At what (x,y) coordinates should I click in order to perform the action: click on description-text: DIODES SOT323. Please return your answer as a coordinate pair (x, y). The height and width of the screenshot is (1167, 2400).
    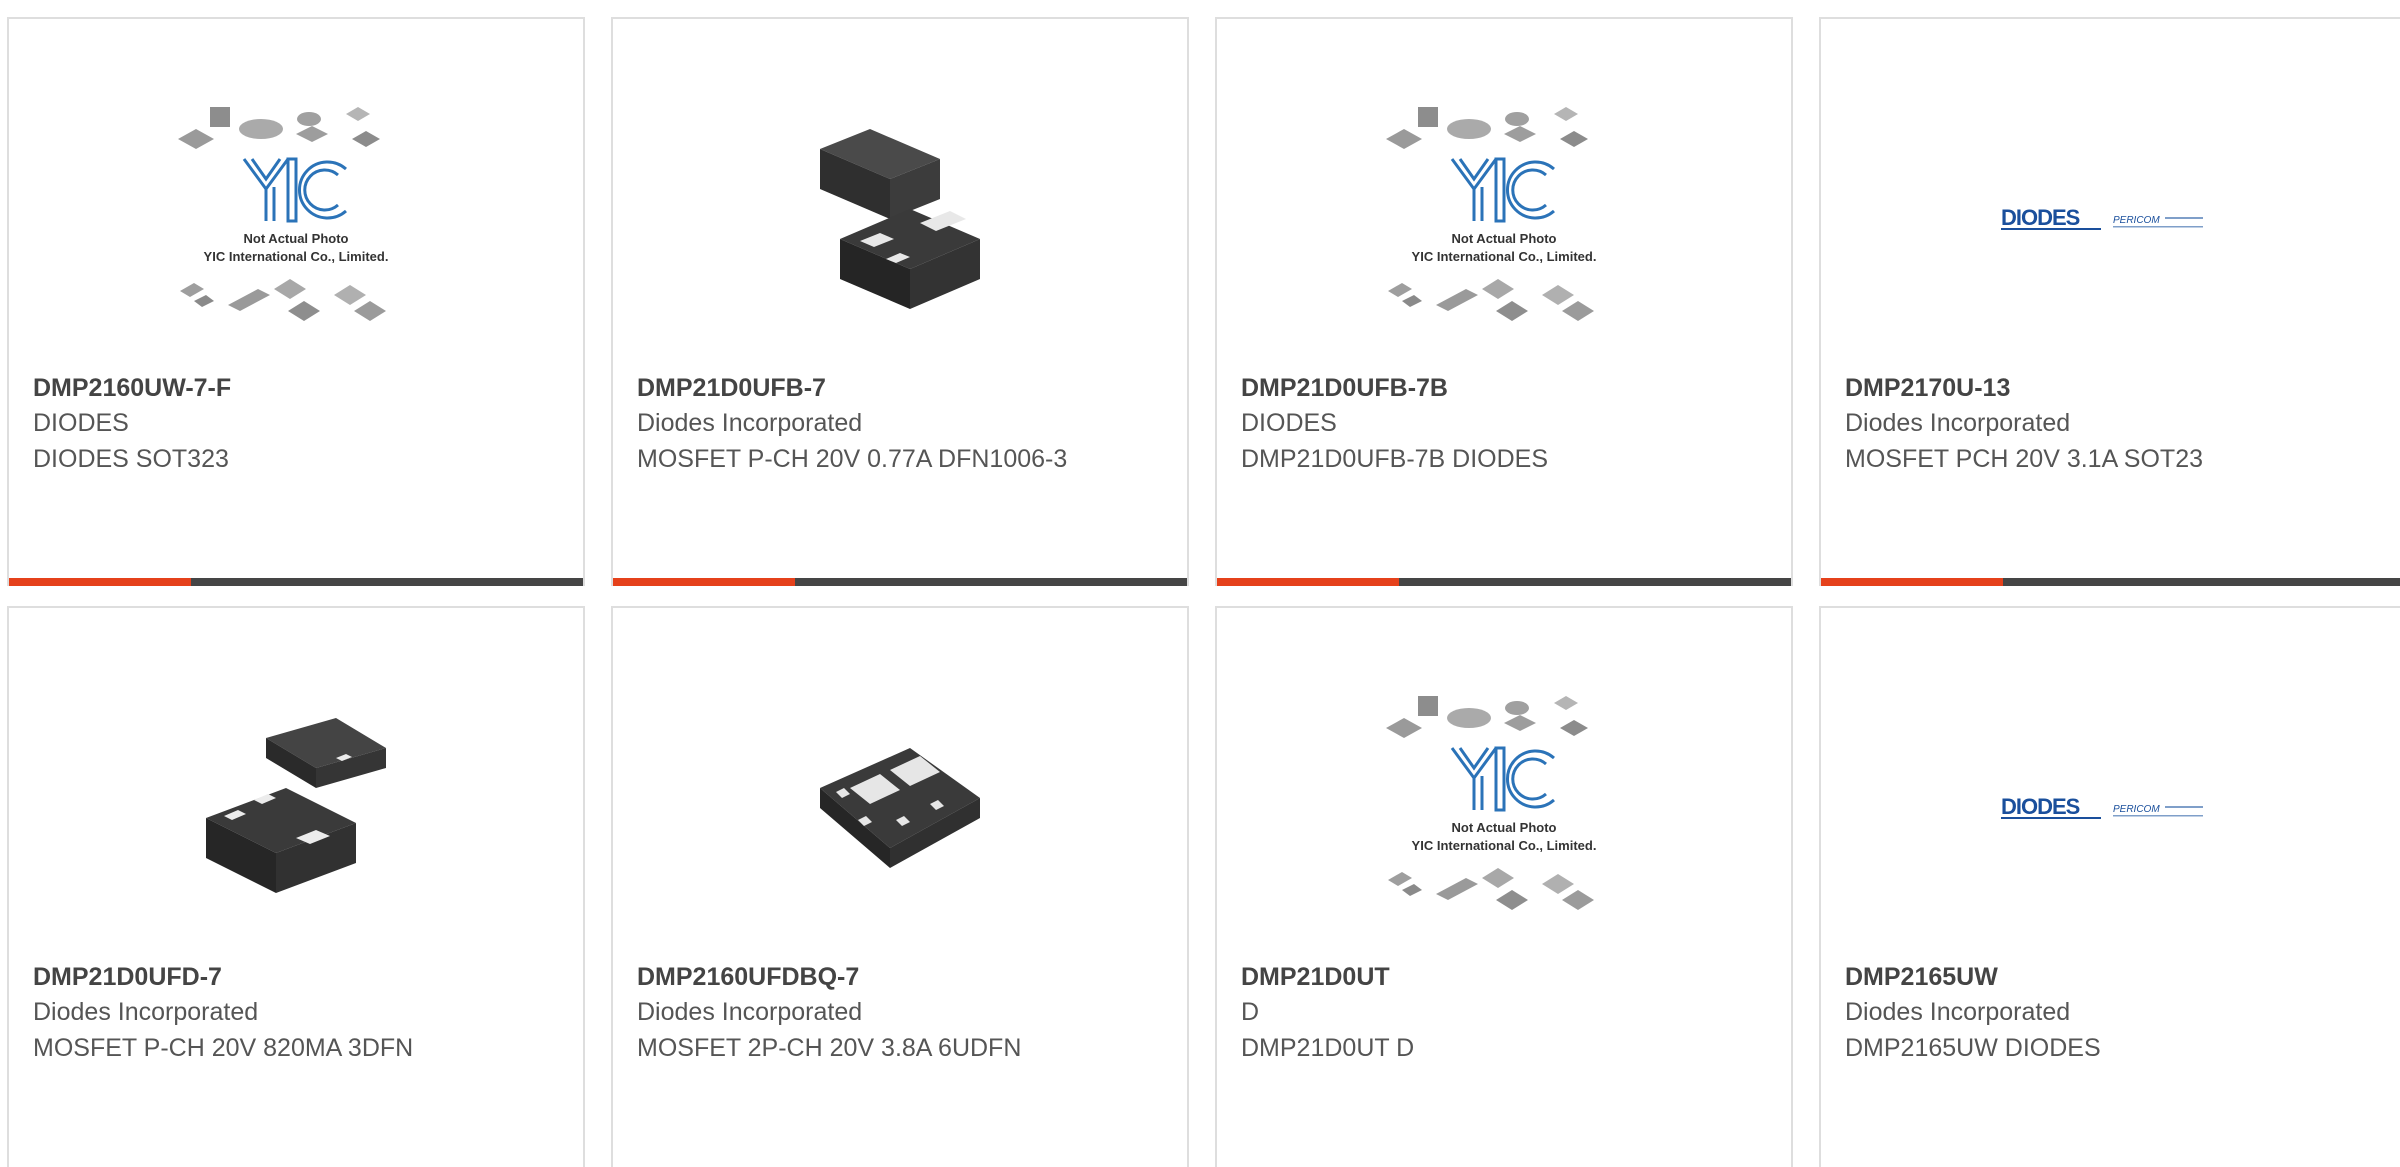
    Looking at the image, I should click on (131, 459).